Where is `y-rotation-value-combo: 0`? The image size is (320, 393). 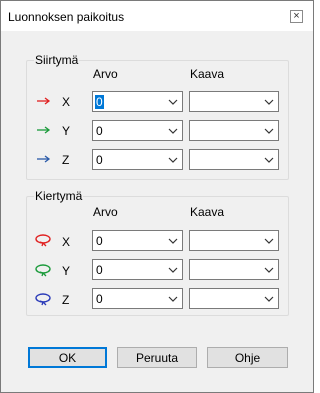
y-rotation-value-combo: 0 is located at coordinates (137, 269).